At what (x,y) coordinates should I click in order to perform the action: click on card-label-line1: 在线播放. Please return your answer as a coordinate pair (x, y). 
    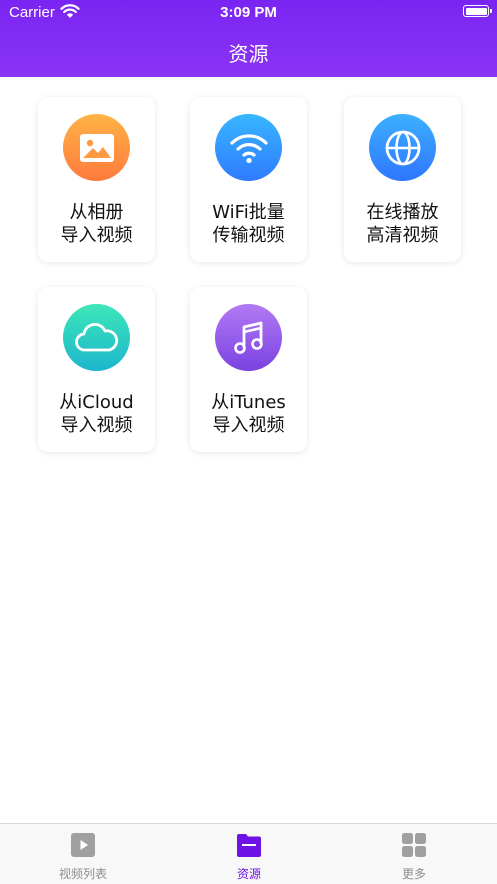
    Looking at the image, I should click on (402, 212).